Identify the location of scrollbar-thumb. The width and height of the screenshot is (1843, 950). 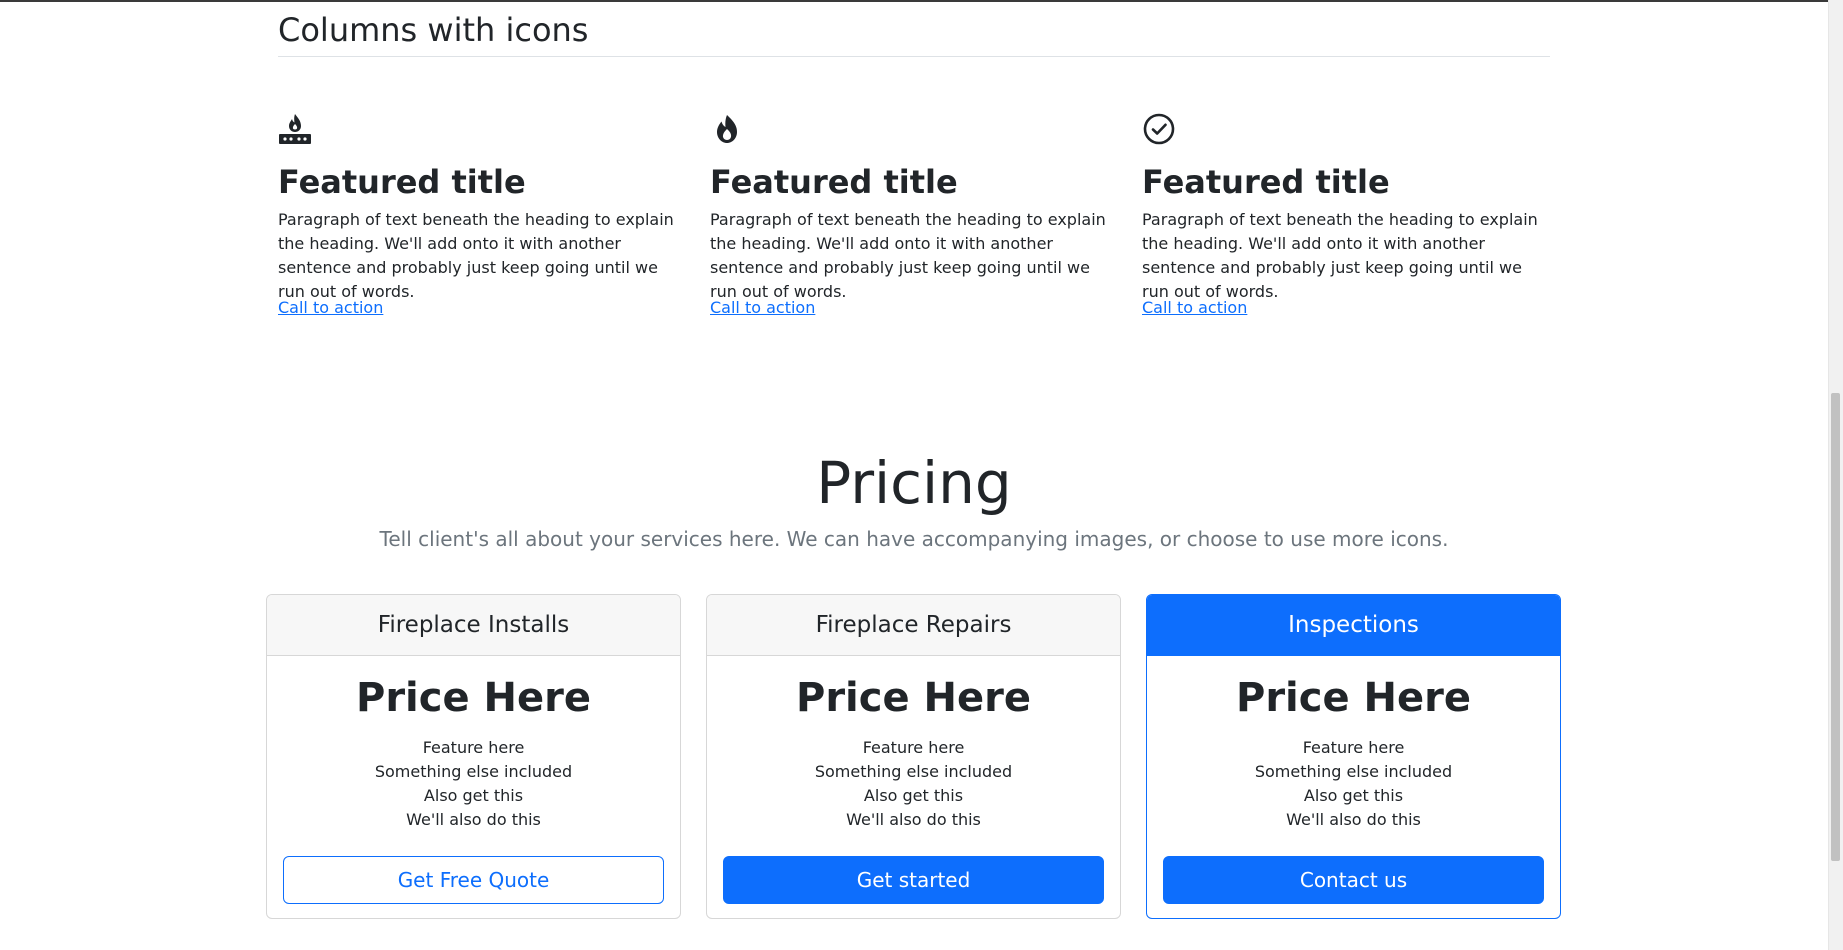
(1835, 627).